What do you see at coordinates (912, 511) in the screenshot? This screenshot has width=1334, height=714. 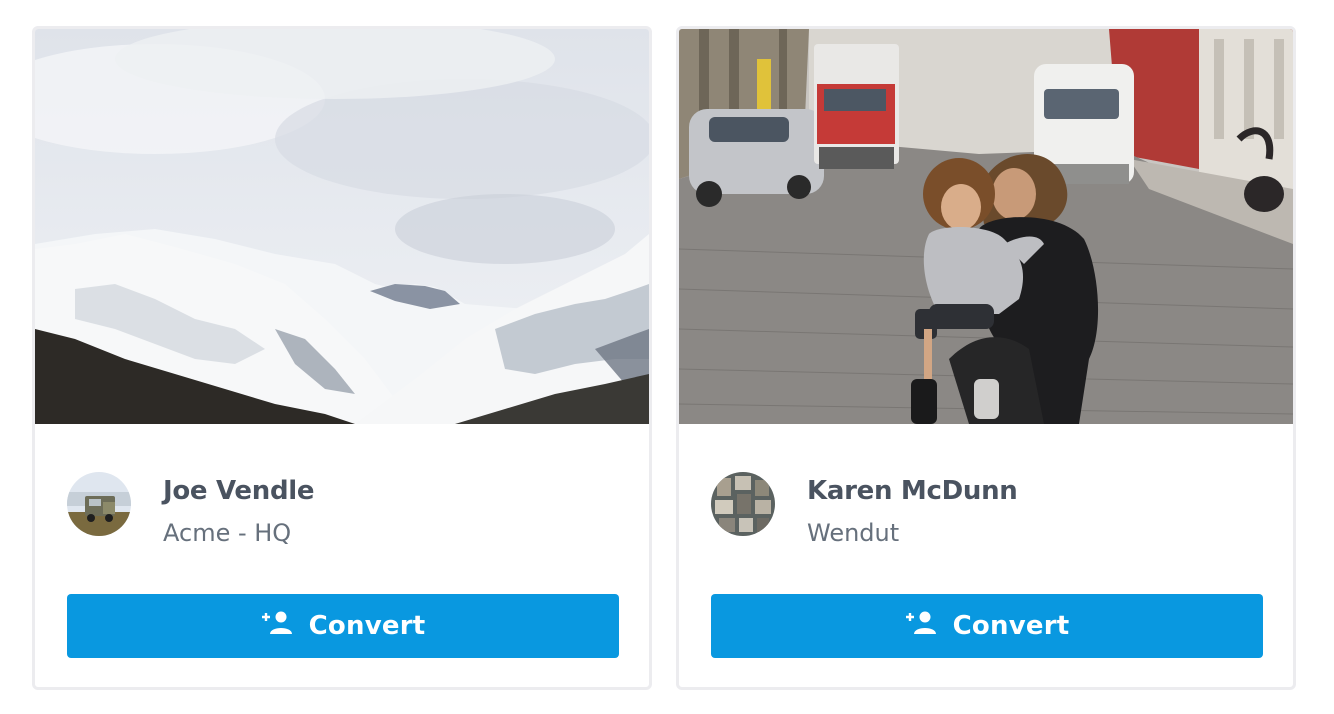 I see `contact-info: Karen McDunn Wendut` at bounding box center [912, 511].